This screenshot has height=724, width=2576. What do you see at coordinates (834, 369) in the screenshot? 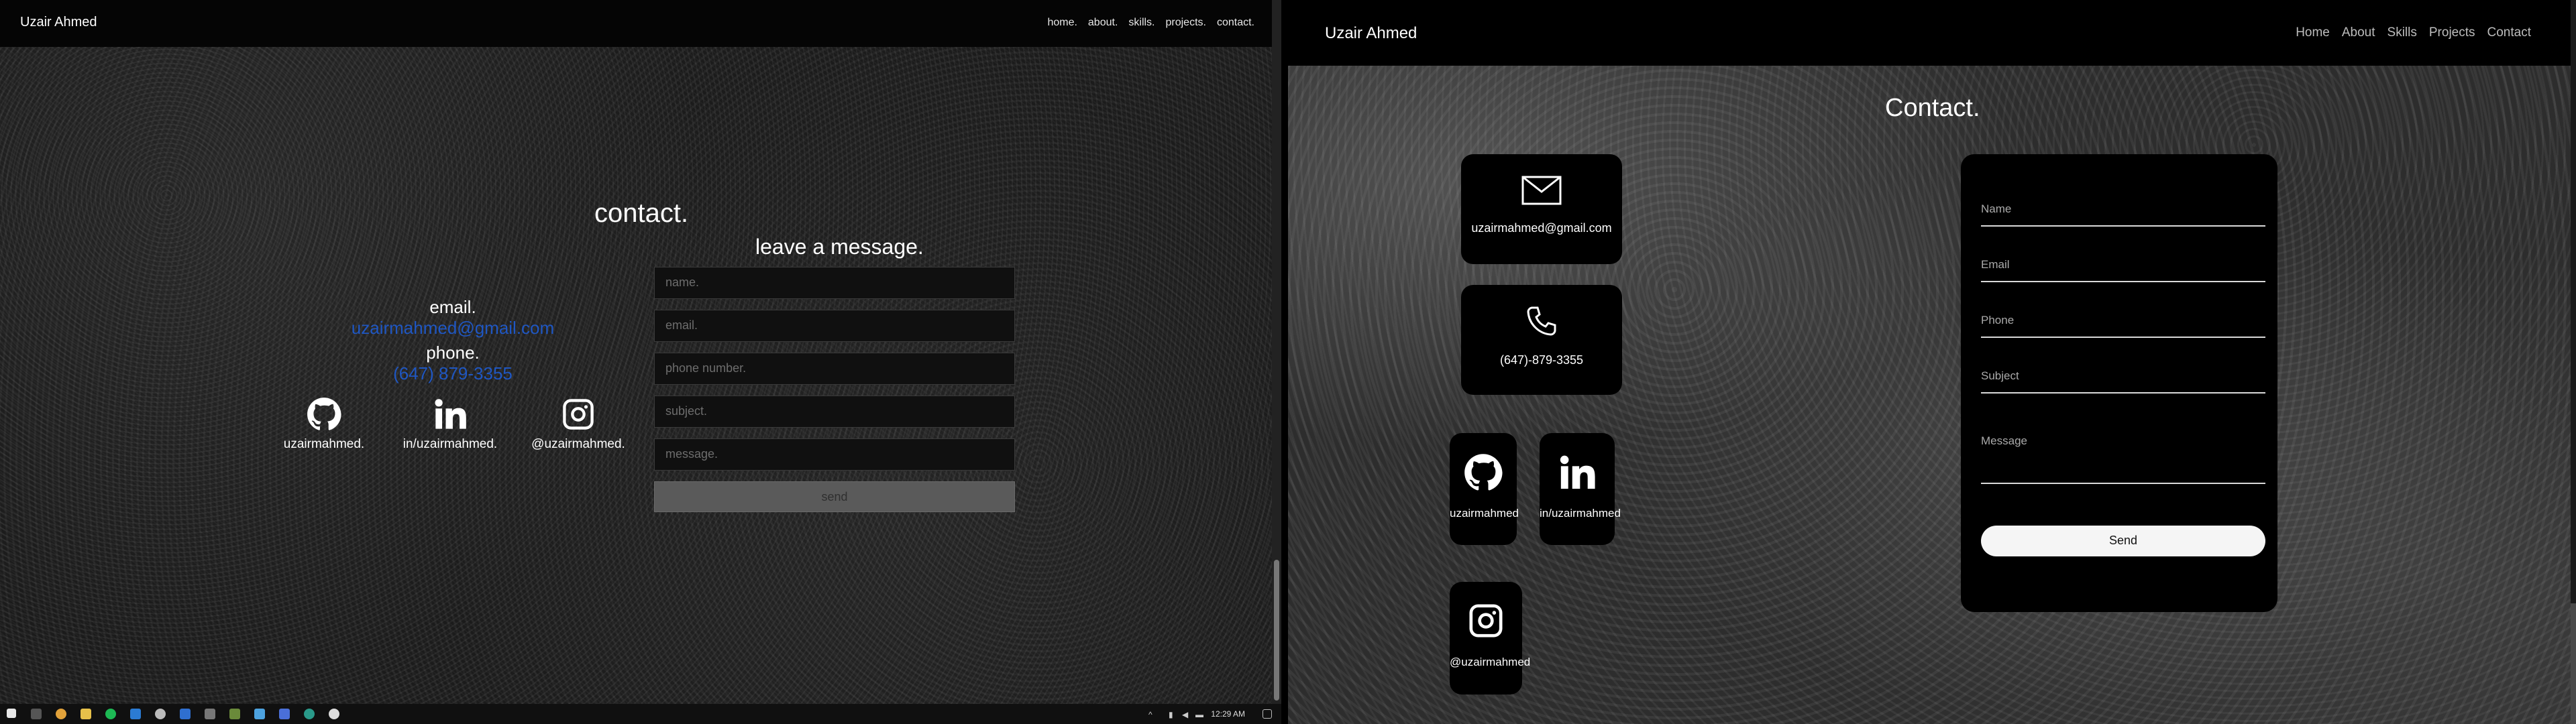
I see `phone-input: phone number.` at bounding box center [834, 369].